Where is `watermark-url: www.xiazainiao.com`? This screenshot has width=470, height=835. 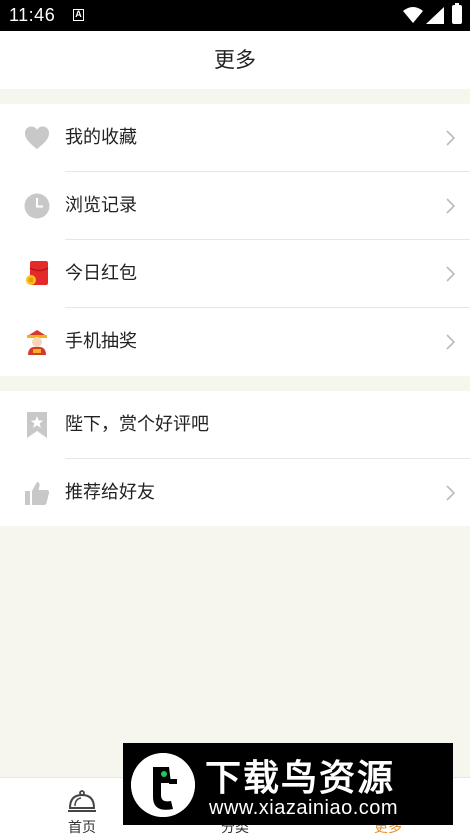 watermark-url: www.xiazainiao.com is located at coordinates (304, 808).